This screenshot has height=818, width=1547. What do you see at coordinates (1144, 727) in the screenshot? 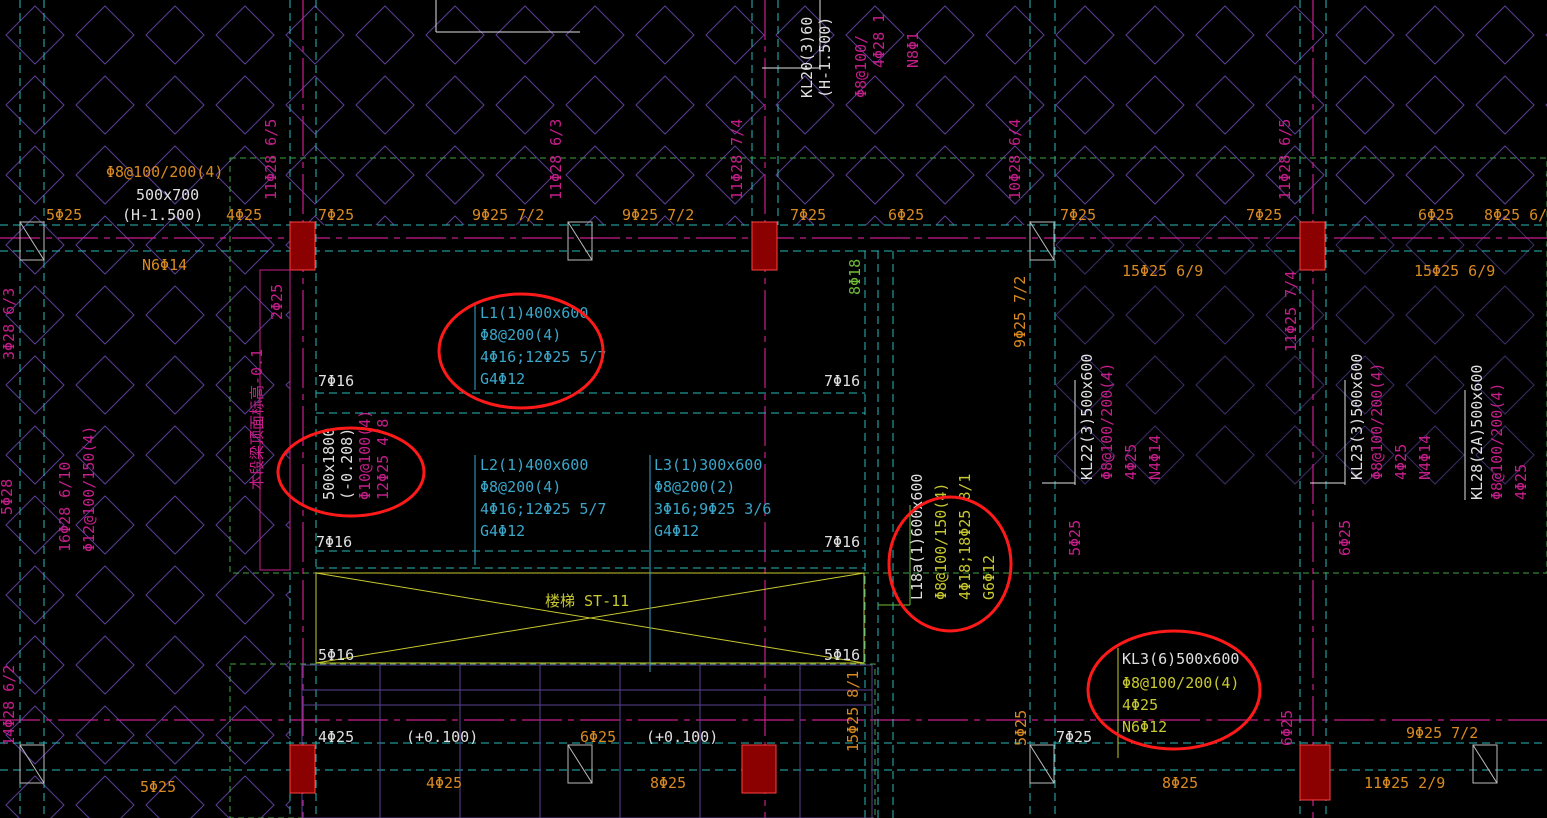
I see `kl3-line: N6Φ12` at bounding box center [1144, 727].